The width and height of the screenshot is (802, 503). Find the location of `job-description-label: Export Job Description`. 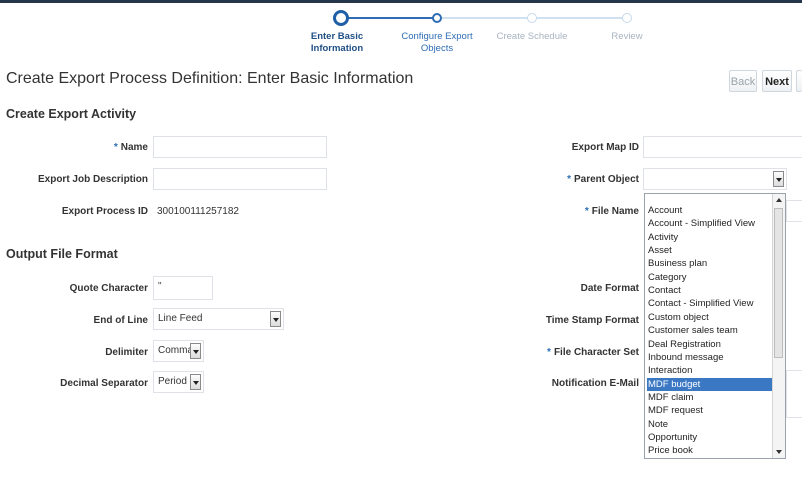

job-description-label: Export Job Description is located at coordinates (92, 179).